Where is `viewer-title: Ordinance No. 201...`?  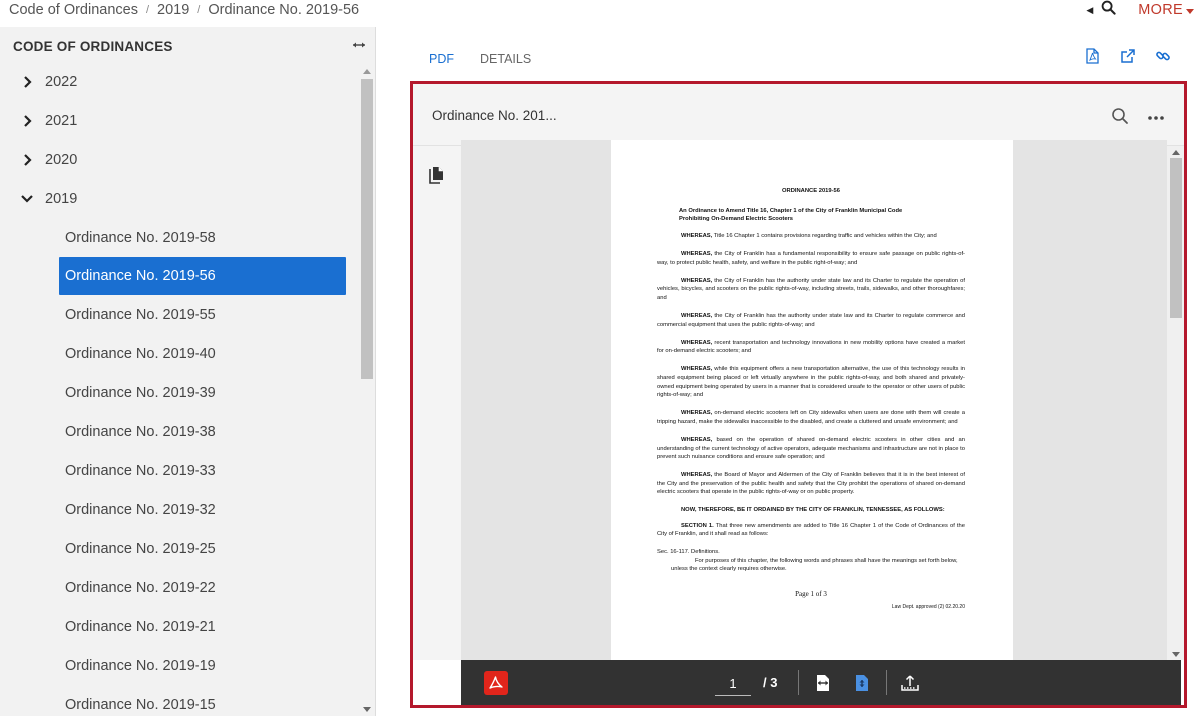
viewer-title: Ordinance No. 201... is located at coordinates (494, 115).